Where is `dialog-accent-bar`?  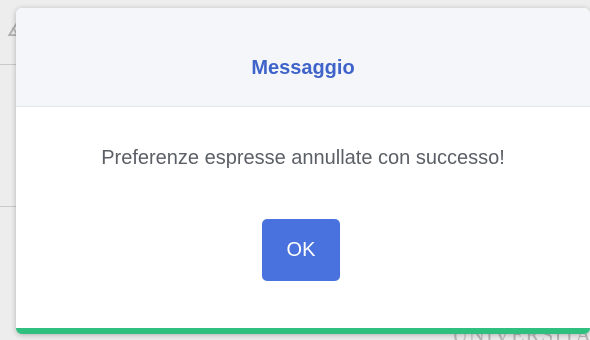
dialog-accent-bar is located at coordinates (303, 331).